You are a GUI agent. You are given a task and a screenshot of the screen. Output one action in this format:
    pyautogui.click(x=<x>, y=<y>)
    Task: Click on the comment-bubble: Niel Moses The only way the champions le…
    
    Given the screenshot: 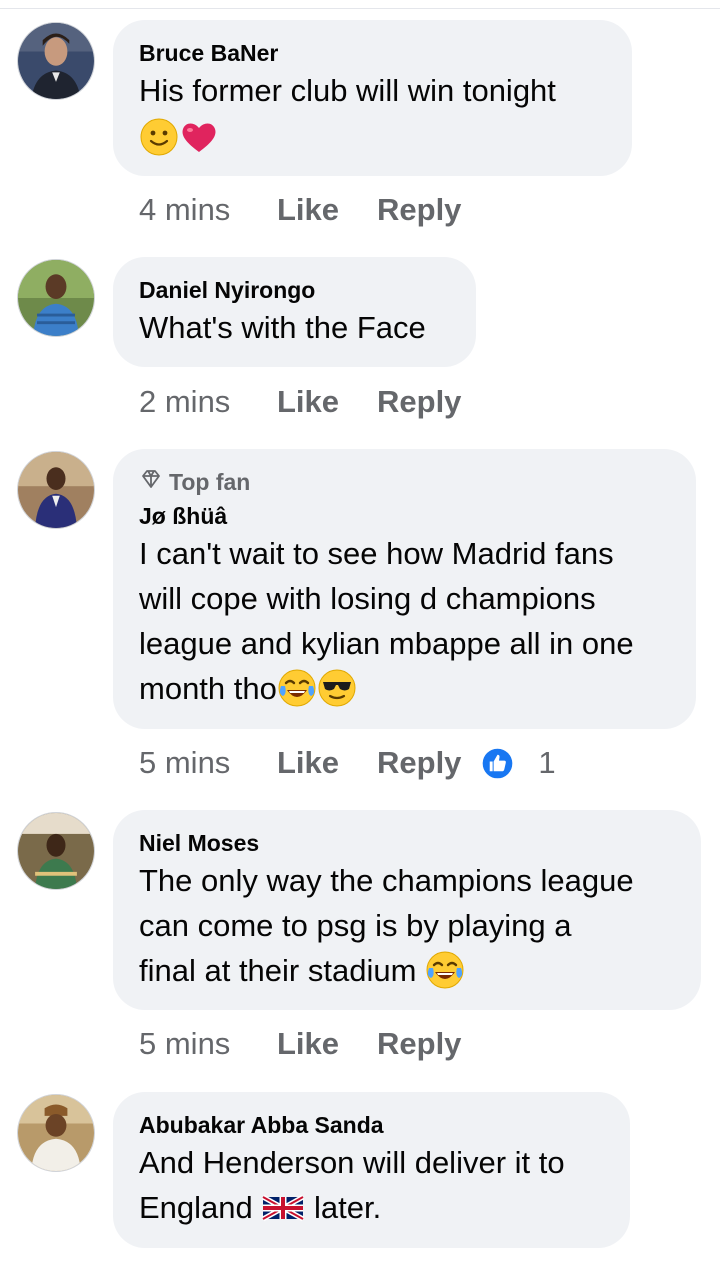 What is the action you would take?
    pyautogui.click(x=407, y=910)
    